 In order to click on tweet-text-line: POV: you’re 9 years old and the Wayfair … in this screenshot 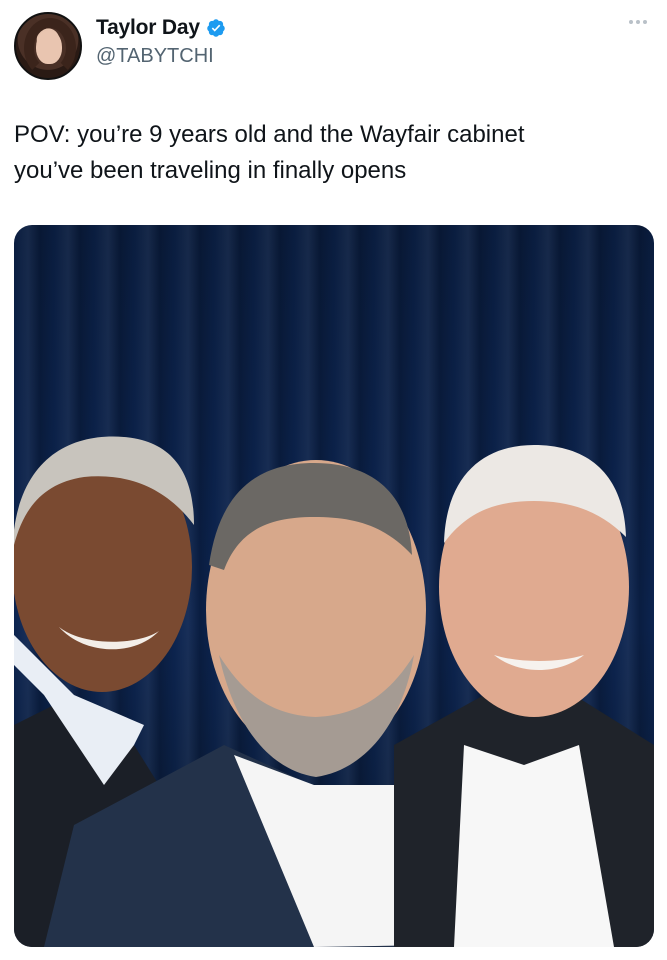, I will do `click(269, 134)`.